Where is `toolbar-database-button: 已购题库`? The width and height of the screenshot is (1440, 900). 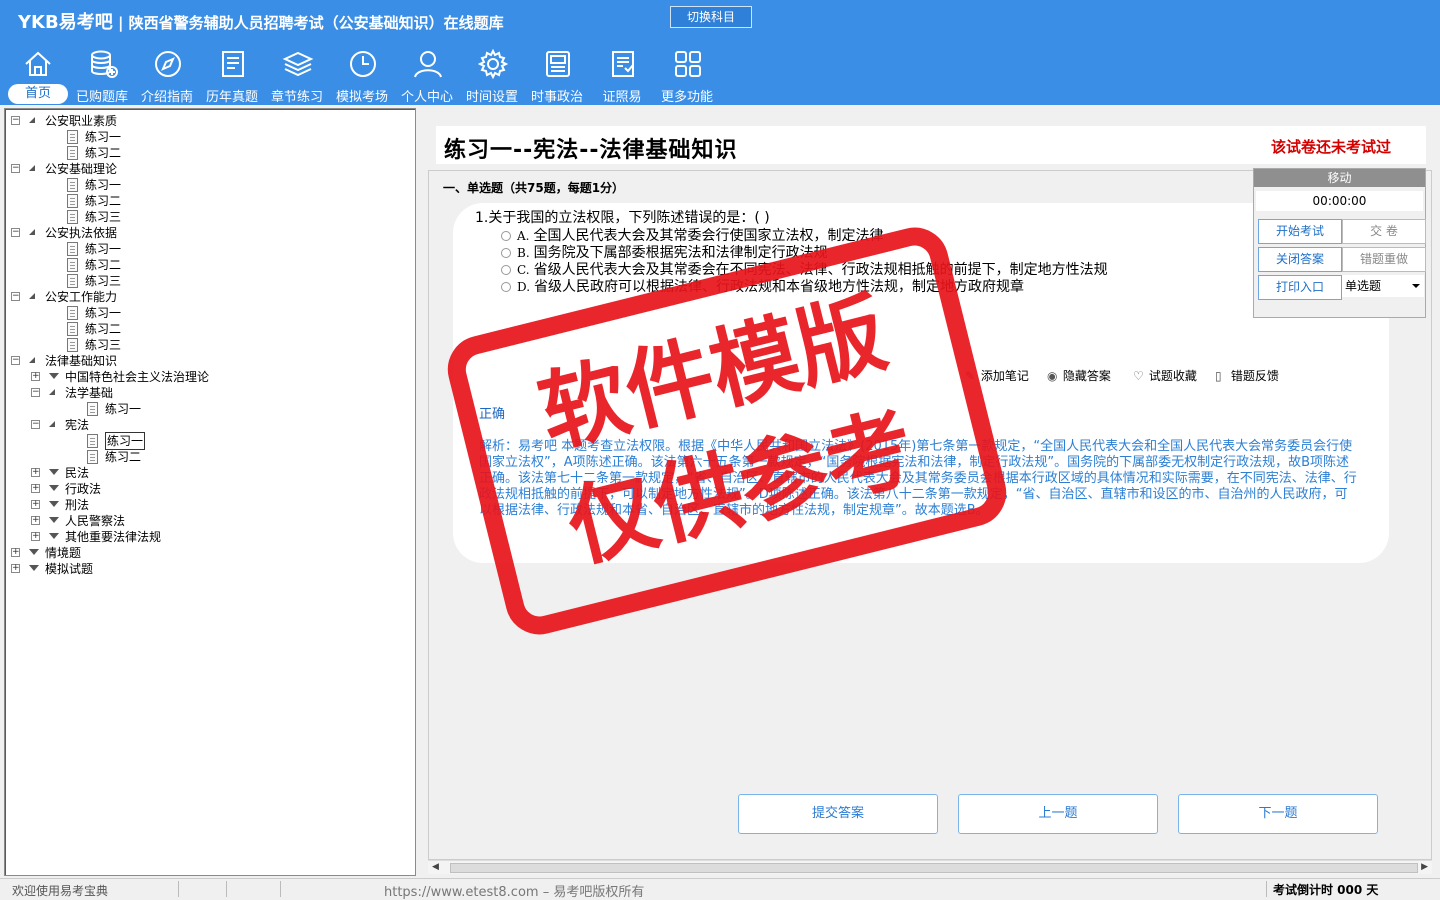
toolbar-database-button: 已购题库 is located at coordinates (102, 74).